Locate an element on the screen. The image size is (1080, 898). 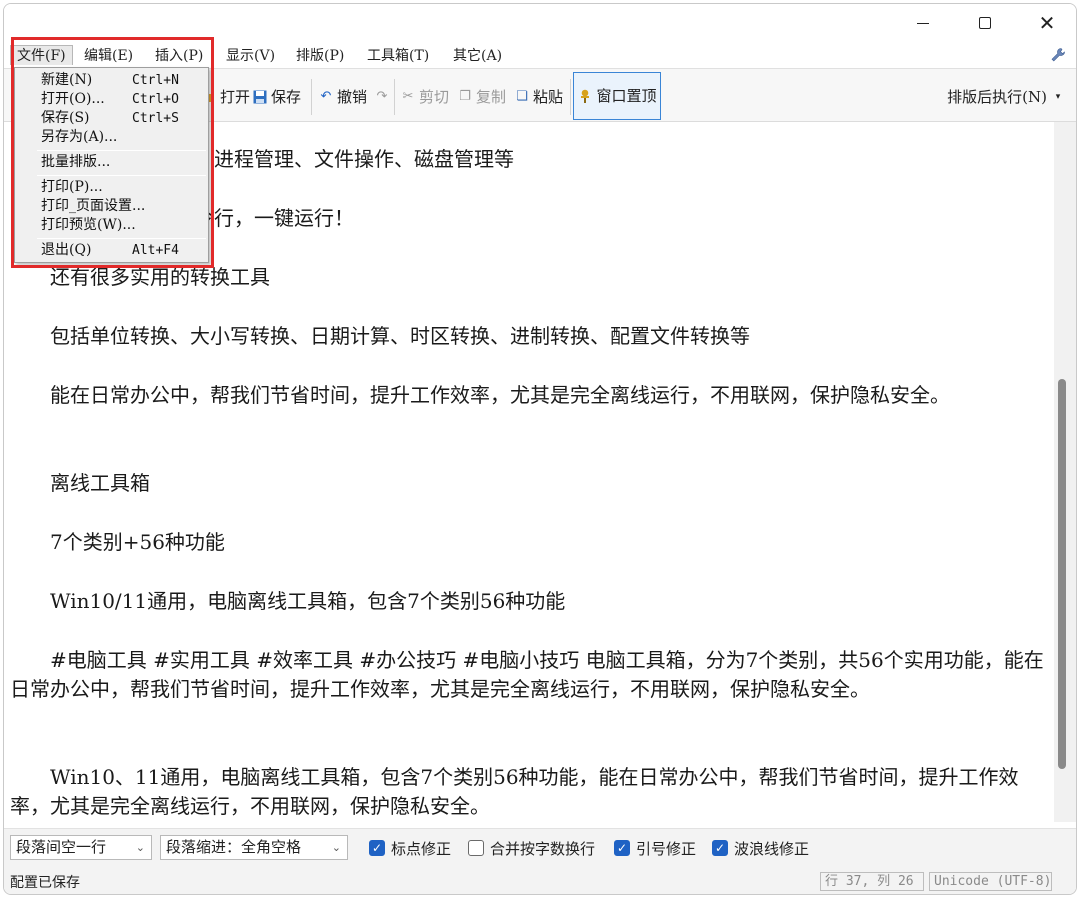
scissors-icon: ✂ is located at coordinates (408, 96).